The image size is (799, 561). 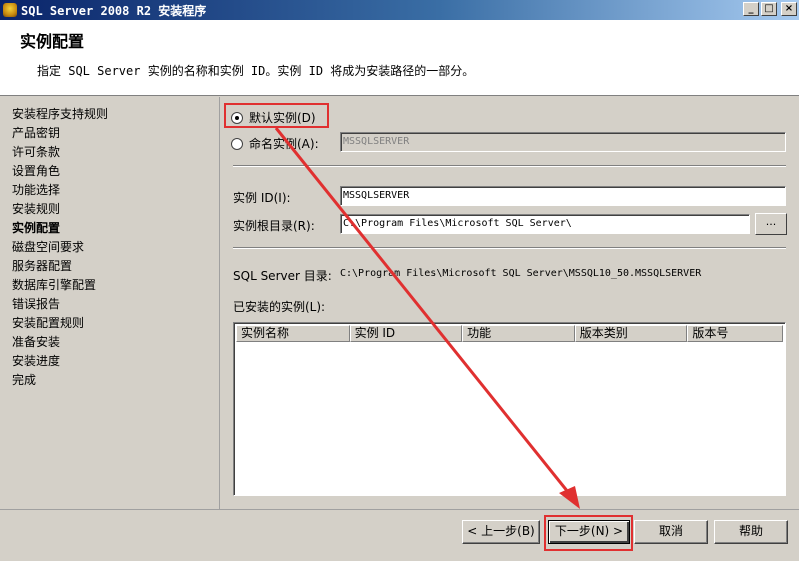 I want to click on column-header: 版本号, so click(x=735, y=333).